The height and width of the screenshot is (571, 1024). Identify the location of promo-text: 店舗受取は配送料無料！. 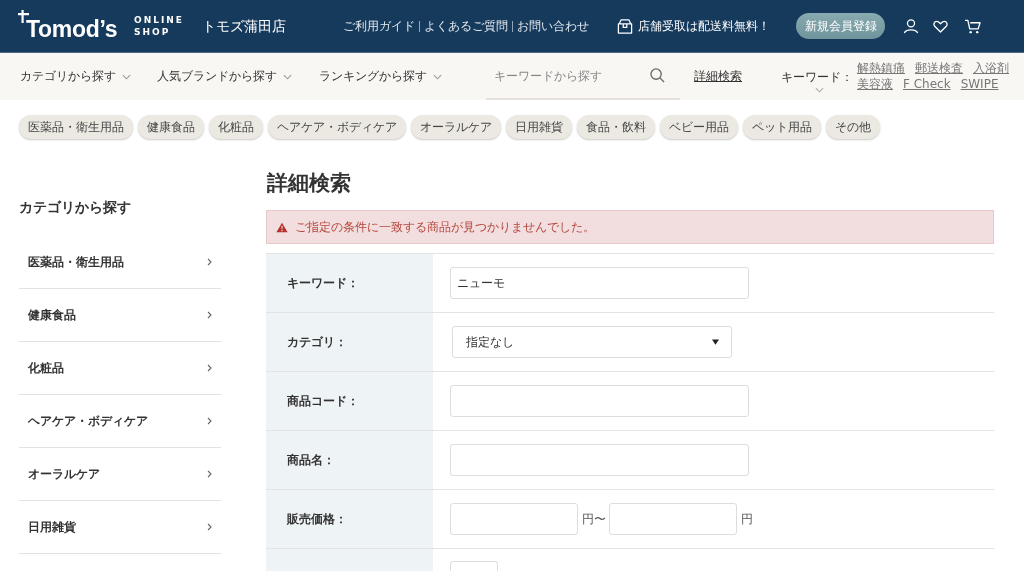
(704, 26).